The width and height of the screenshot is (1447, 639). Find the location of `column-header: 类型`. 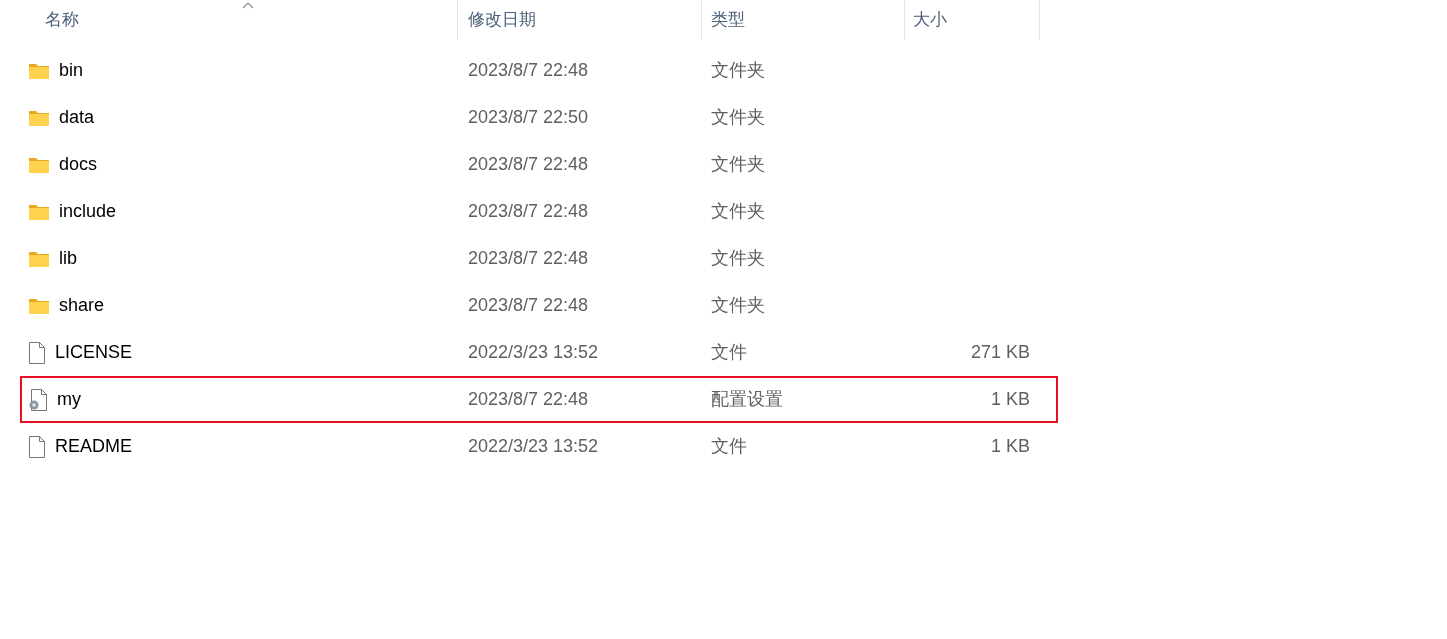

column-header: 类型 is located at coordinates (803, 20).